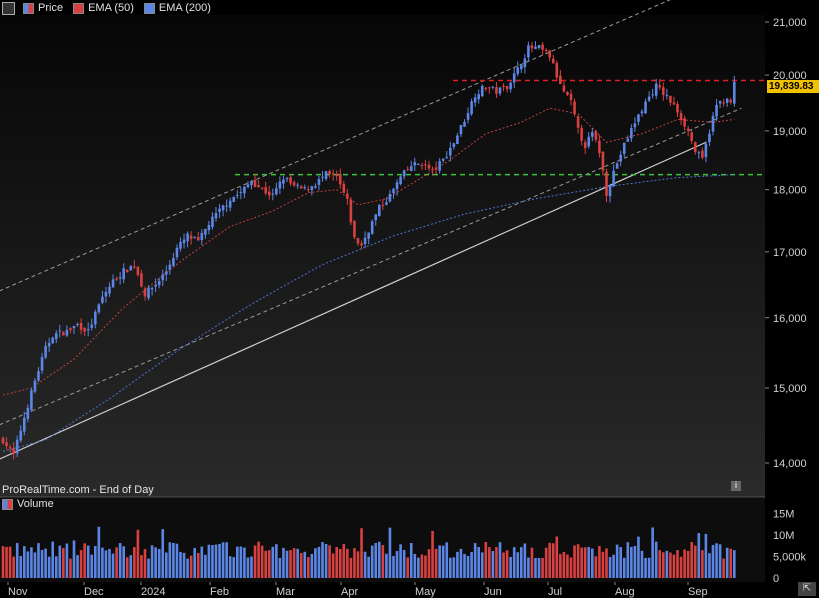 The width and height of the screenshot is (819, 598). Describe the element at coordinates (103, 8) in the screenshot. I see `legend-ema50: EMA (50)` at that location.